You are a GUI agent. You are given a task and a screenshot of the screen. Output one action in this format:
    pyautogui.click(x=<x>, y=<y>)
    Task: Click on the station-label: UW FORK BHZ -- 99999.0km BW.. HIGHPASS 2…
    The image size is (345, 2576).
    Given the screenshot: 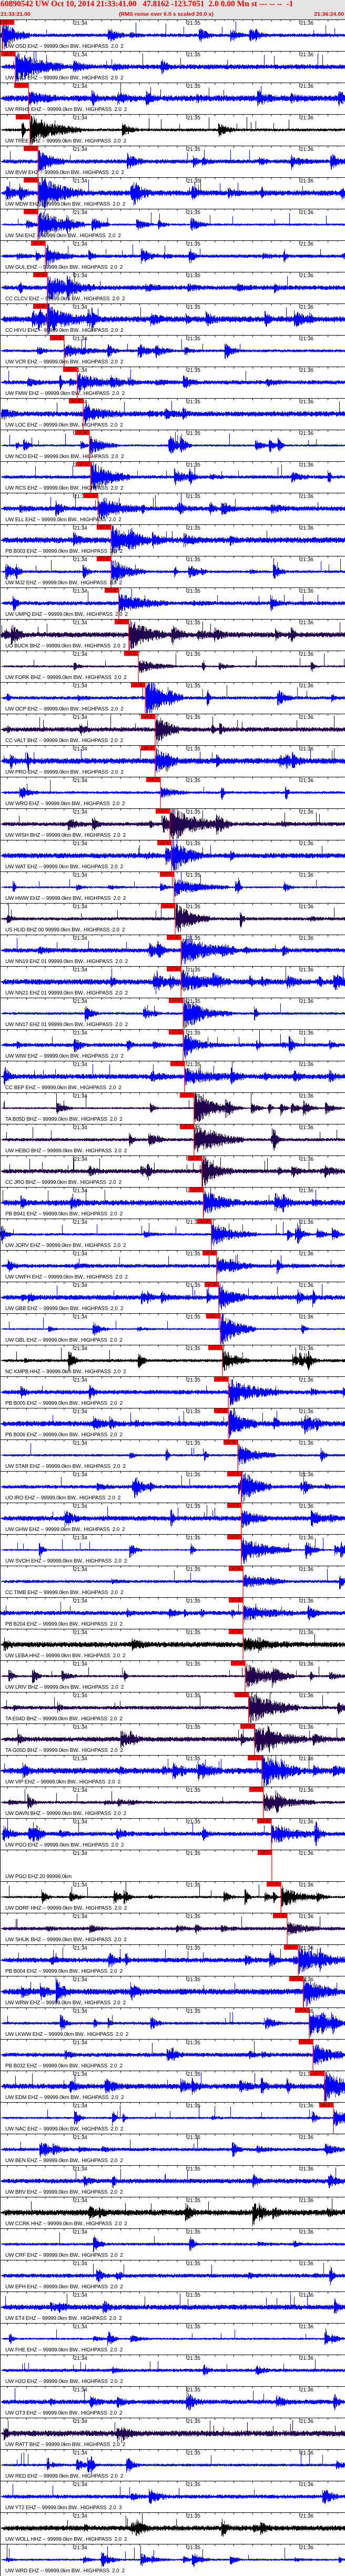 What is the action you would take?
    pyautogui.click(x=66, y=678)
    